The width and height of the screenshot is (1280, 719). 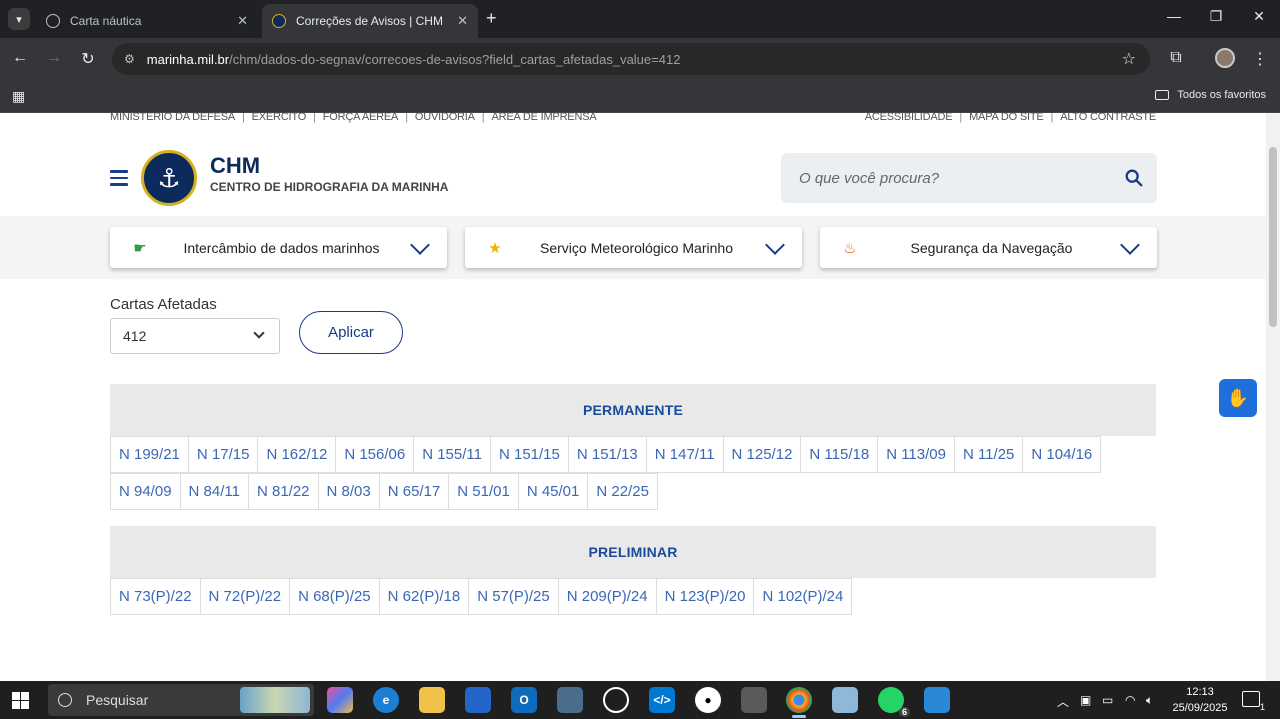 What do you see at coordinates (1216, 16) in the screenshot?
I see `restore-icon: ❐` at bounding box center [1216, 16].